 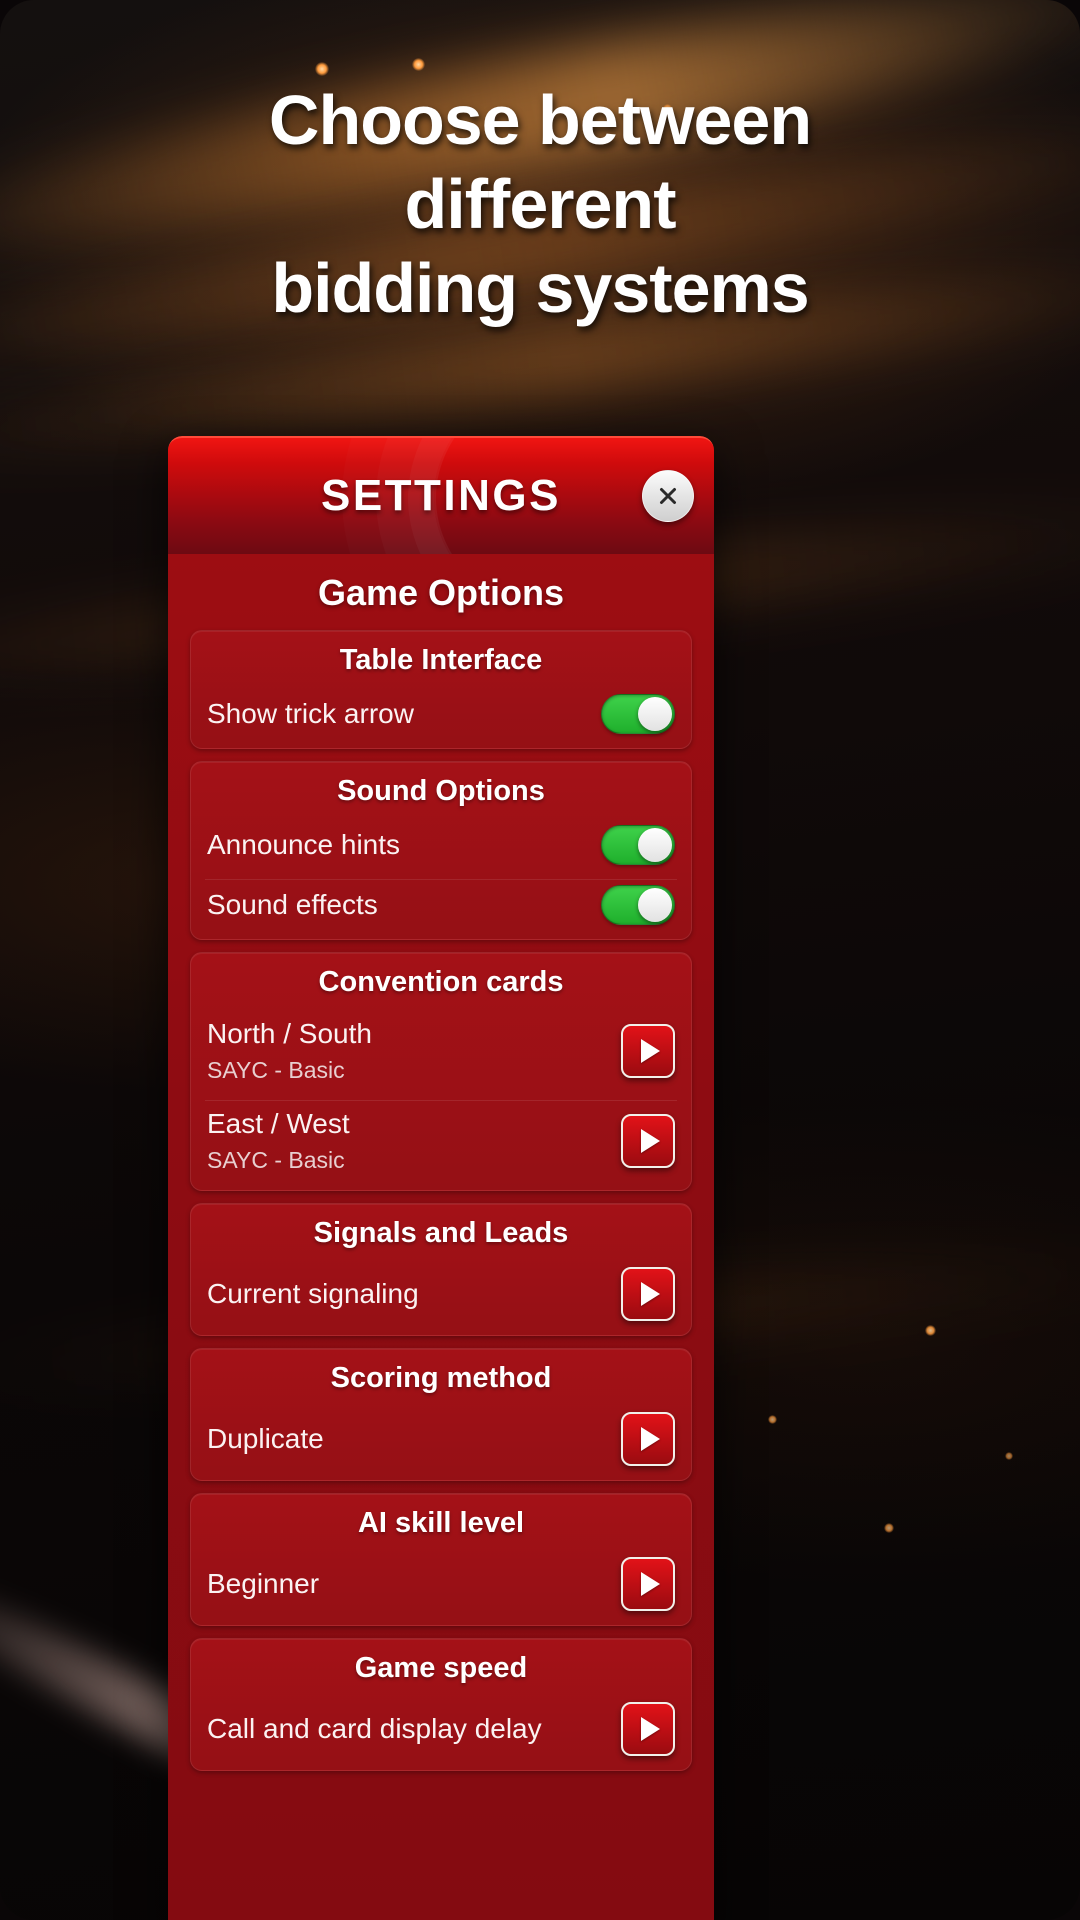 I want to click on settings-card-title: Table Interface, so click(x=441, y=660).